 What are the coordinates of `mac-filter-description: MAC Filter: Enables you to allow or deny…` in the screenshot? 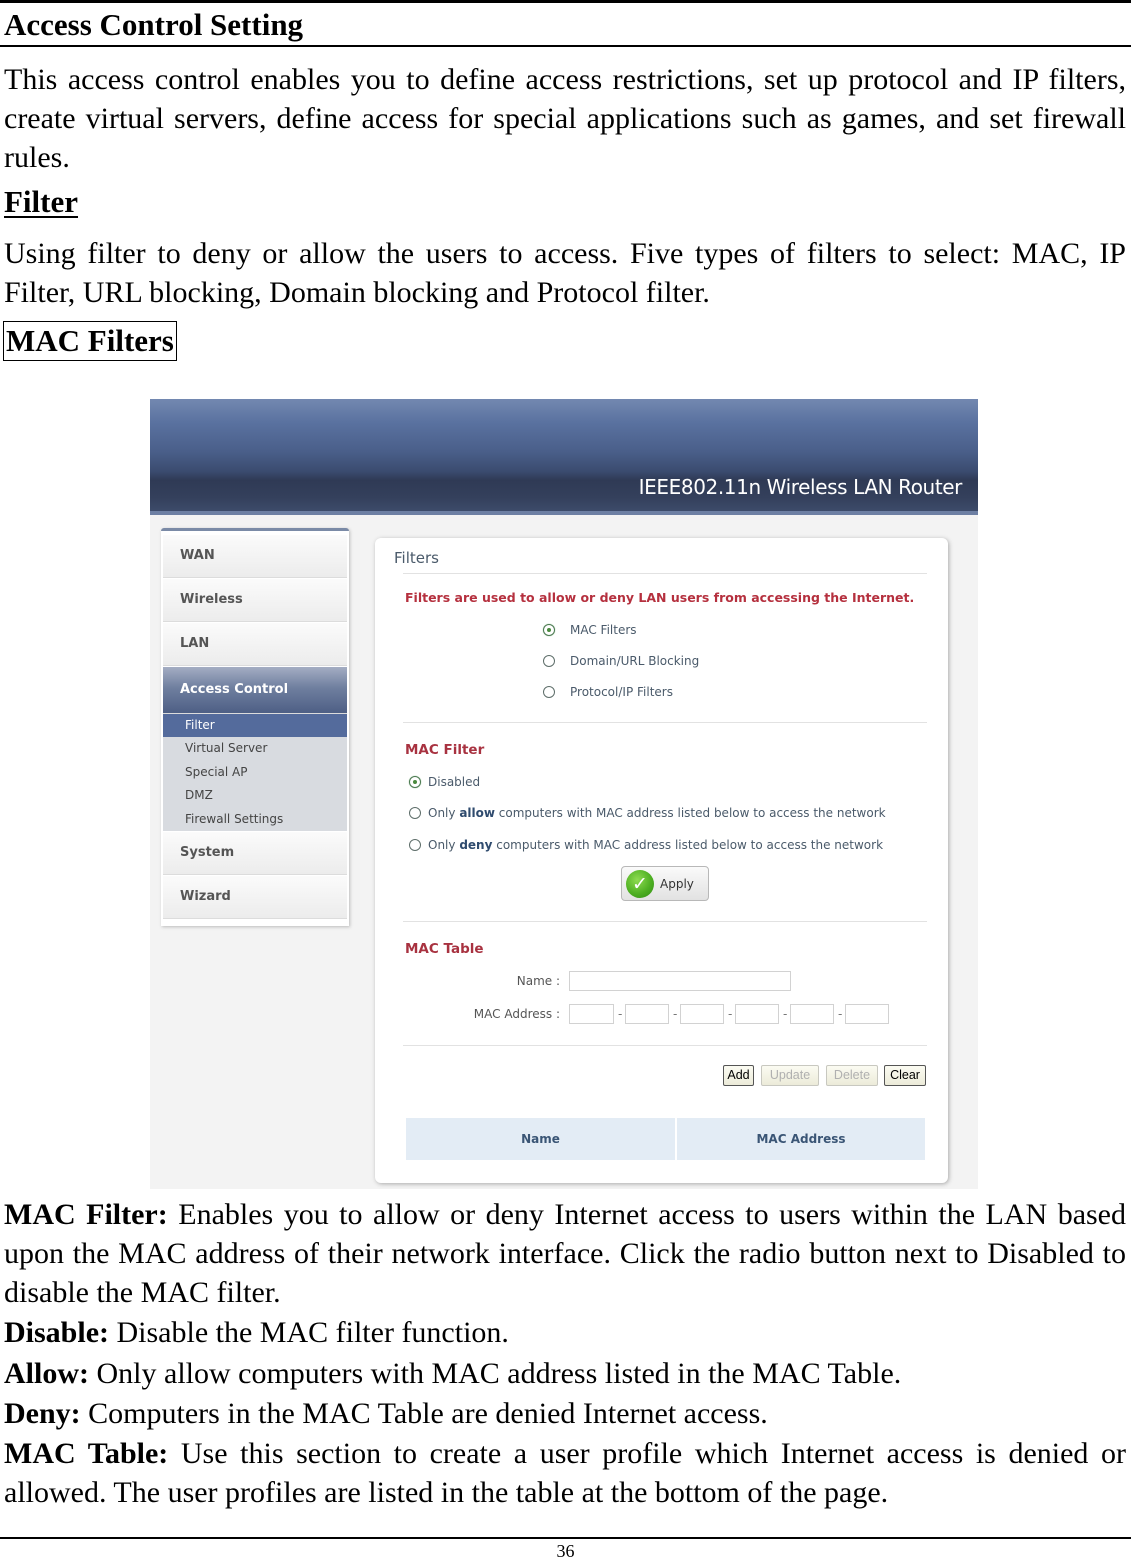 It's located at (565, 1253).